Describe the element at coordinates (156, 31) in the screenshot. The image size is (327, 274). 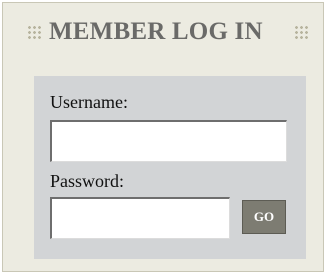
I see `login-title: MEMBER LOG IN` at that location.